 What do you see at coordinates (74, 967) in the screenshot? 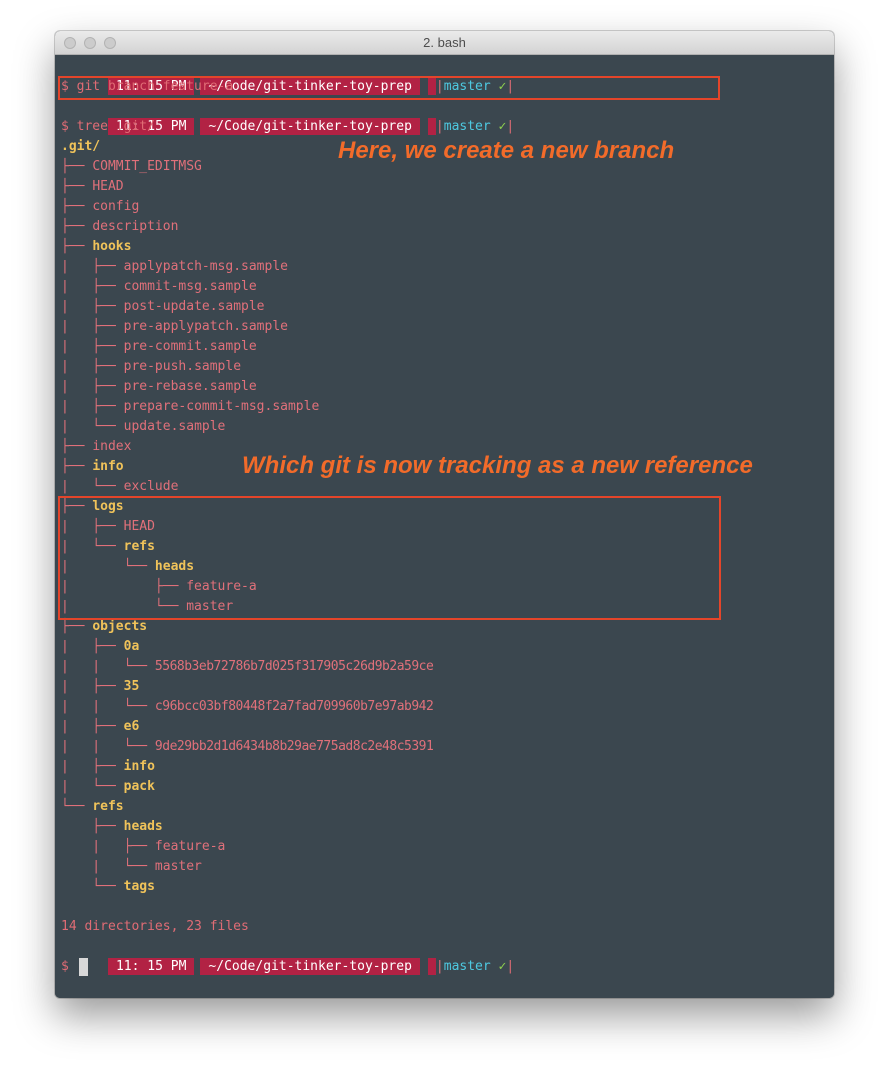
I see `input-line: $` at bounding box center [74, 967].